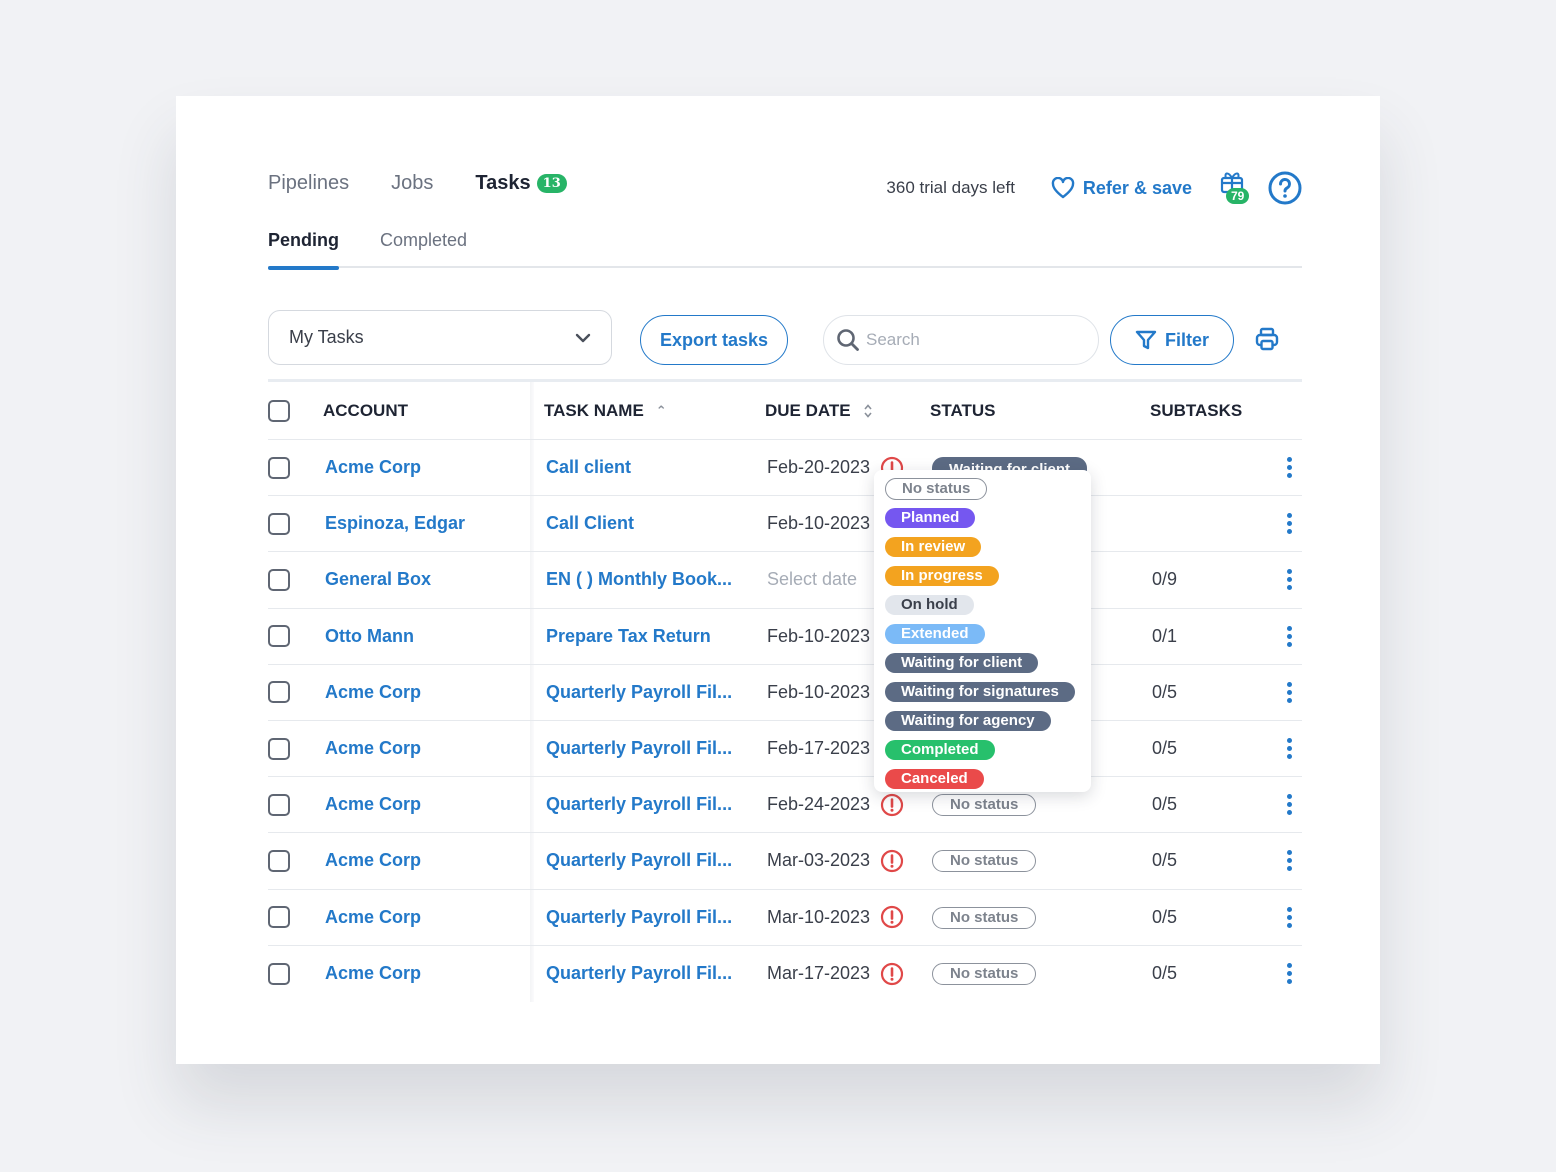 This screenshot has width=1556, height=1172. Describe the element at coordinates (308, 183) in the screenshot. I see `tab-pipelines: Pipelines` at that location.